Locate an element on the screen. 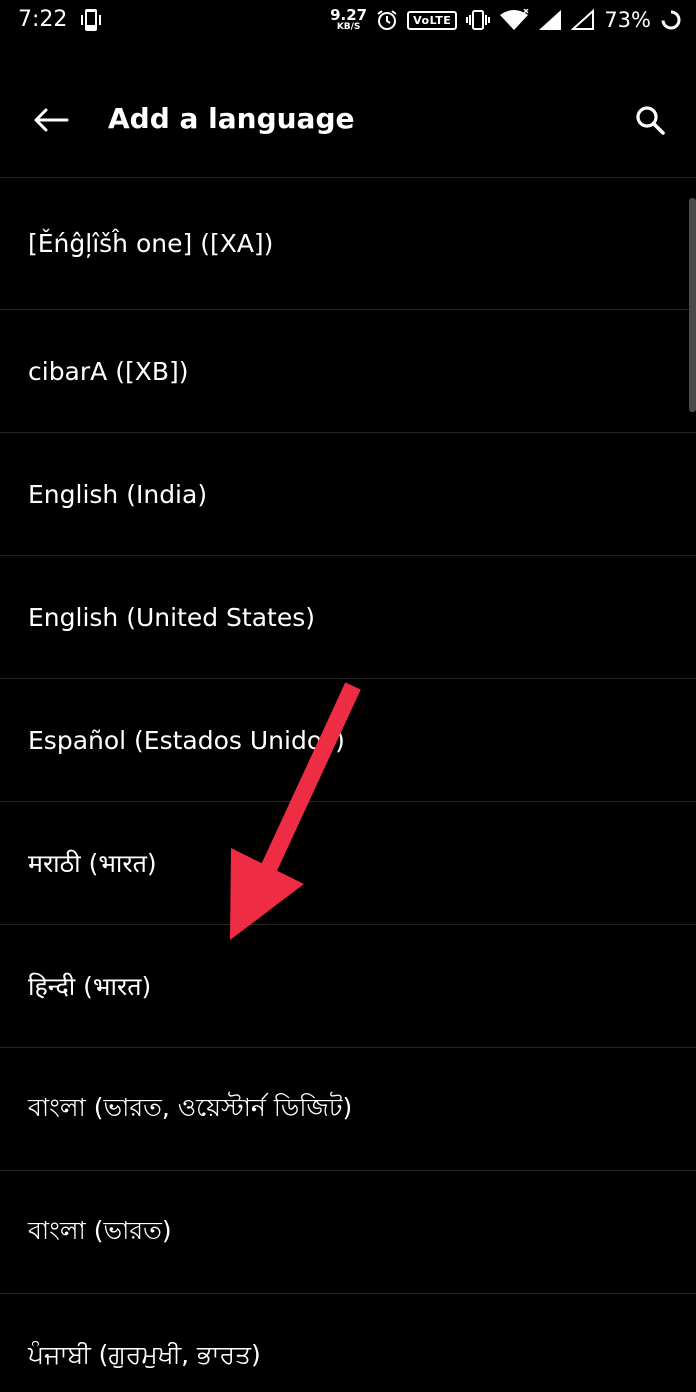  language-label: [Ěńĝļîšĥ one] ([XA]) is located at coordinates (151, 243).